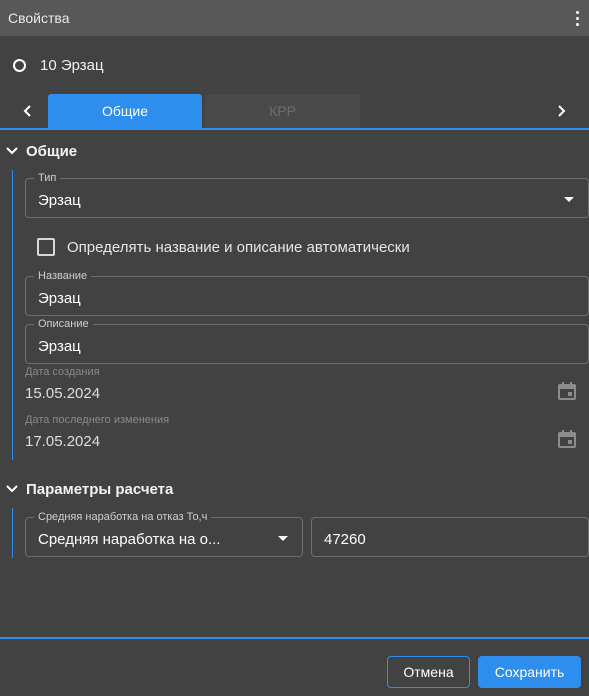 The image size is (589, 696). I want to click on save-button: Сохранить, so click(529, 672).